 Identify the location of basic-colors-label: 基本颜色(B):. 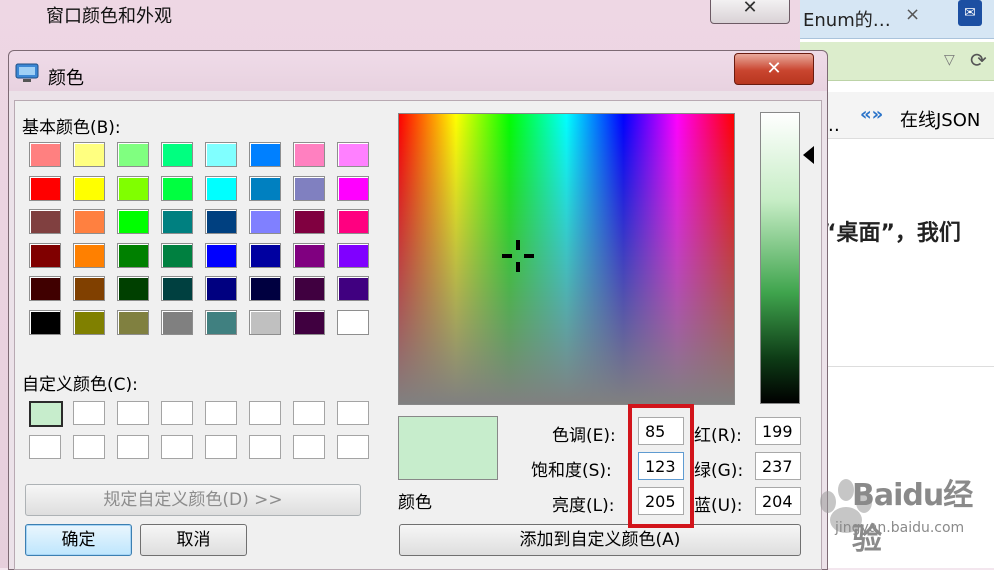
(71, 128).